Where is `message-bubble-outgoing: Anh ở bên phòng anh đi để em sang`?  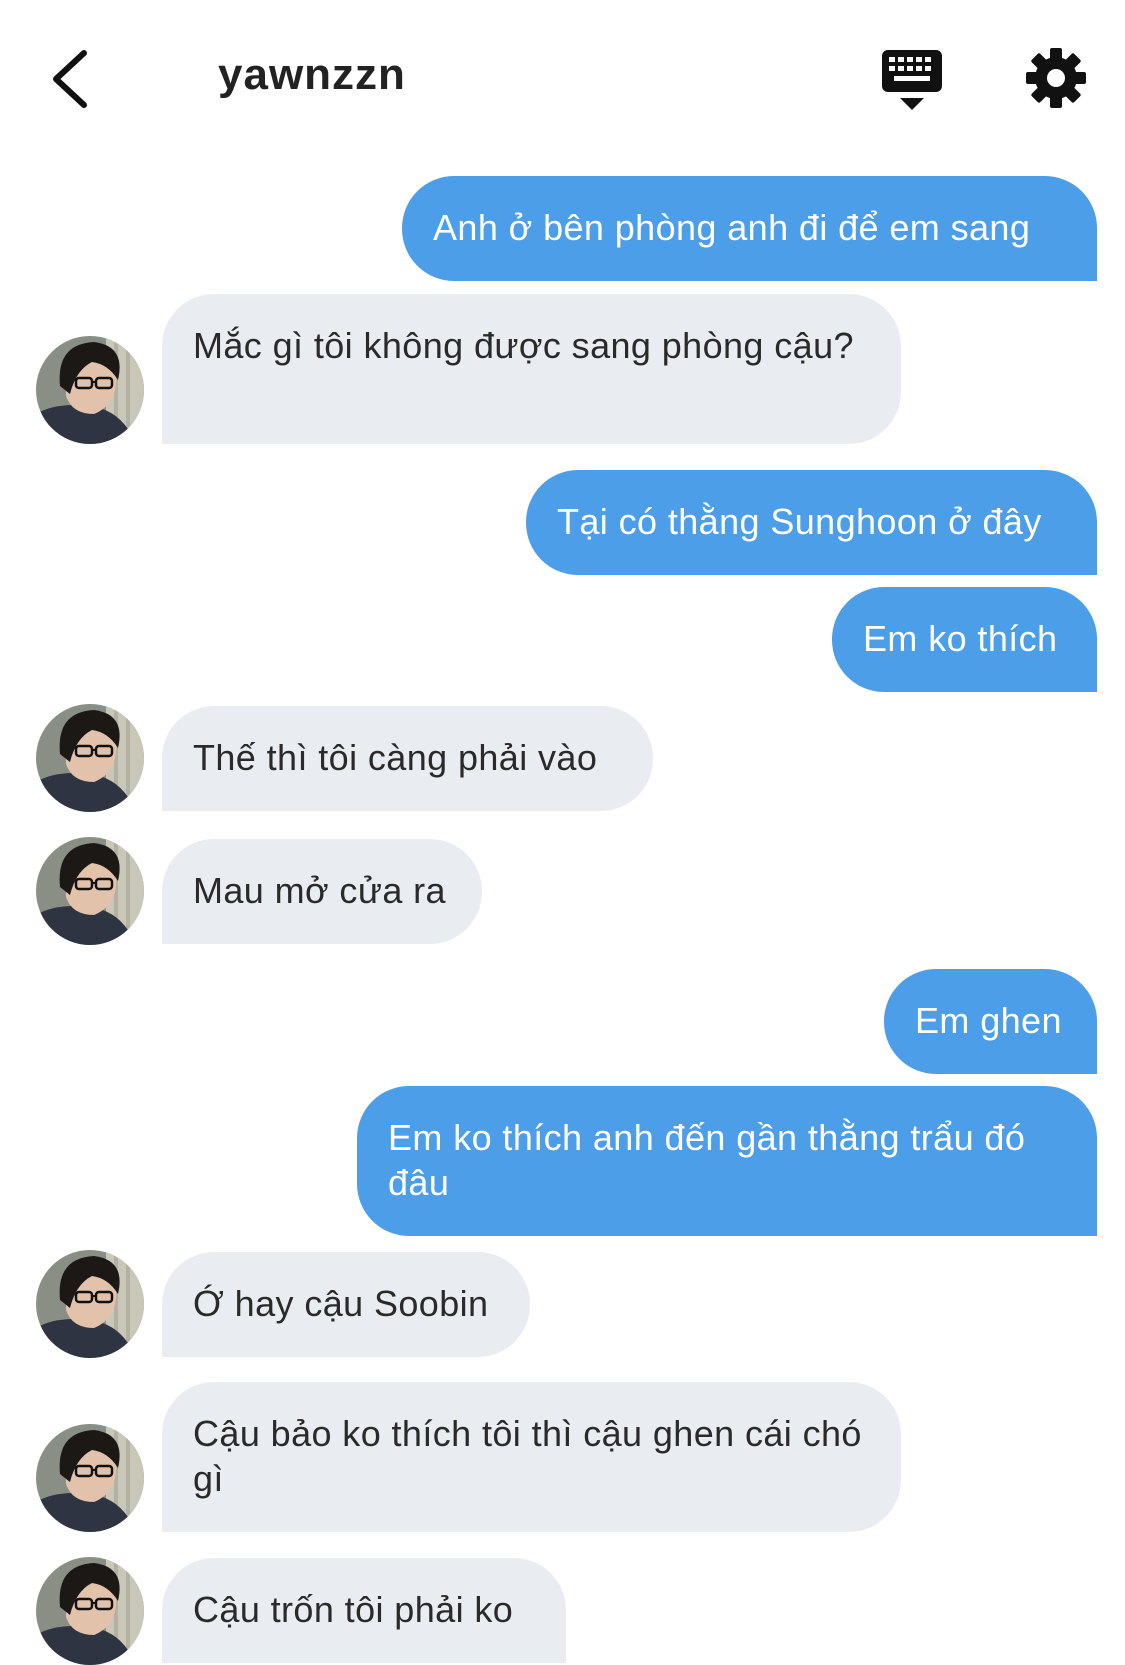 message-bubble-outgoing: Anh ở bên phòng anh đi để em sang is located at coordinates (749, 228).